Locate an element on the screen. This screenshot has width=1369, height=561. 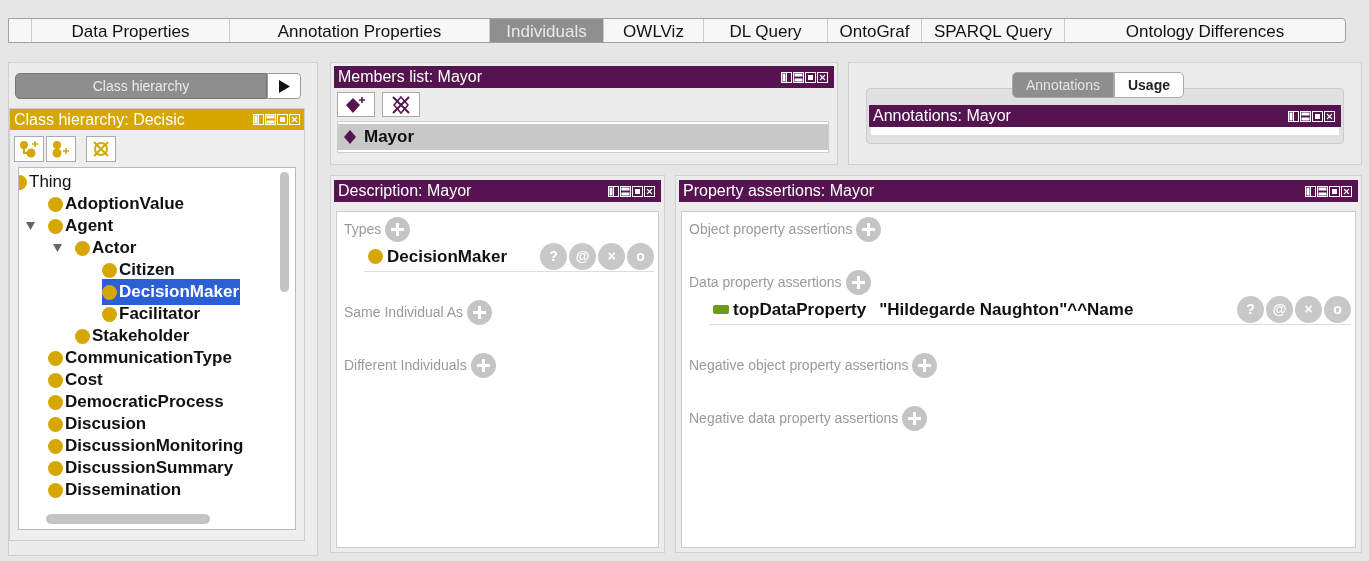
add-individual-icon is located at coordinates (356, 104).